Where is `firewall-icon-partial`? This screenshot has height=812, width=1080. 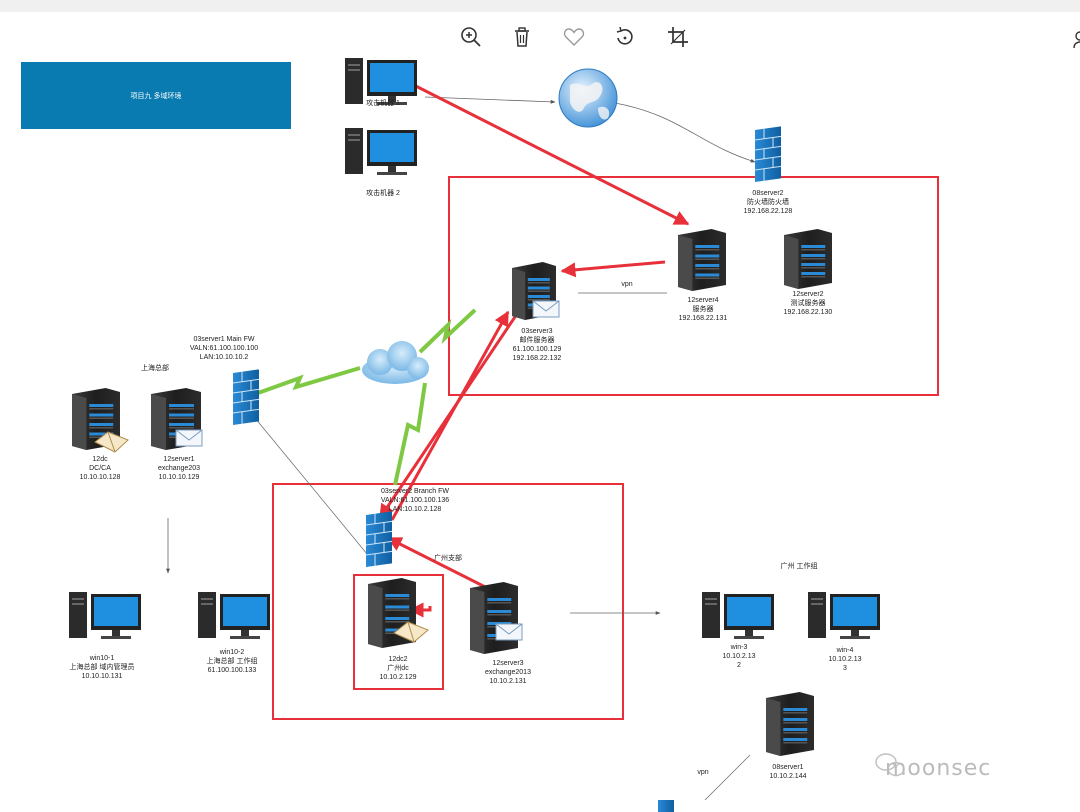 firewall-icon-partial is located at coordinates (666, 806).